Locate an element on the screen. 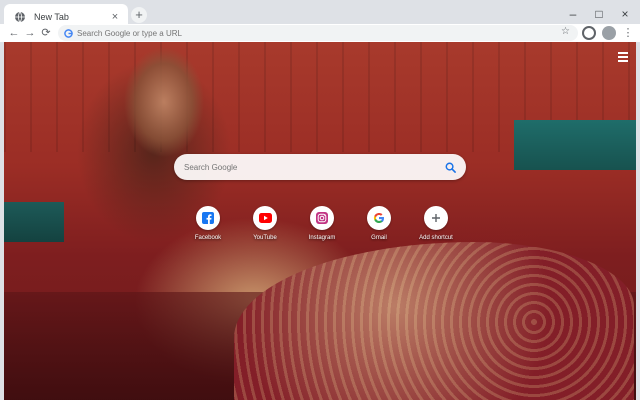  instagram-icon is located at coordinates (322, 218).